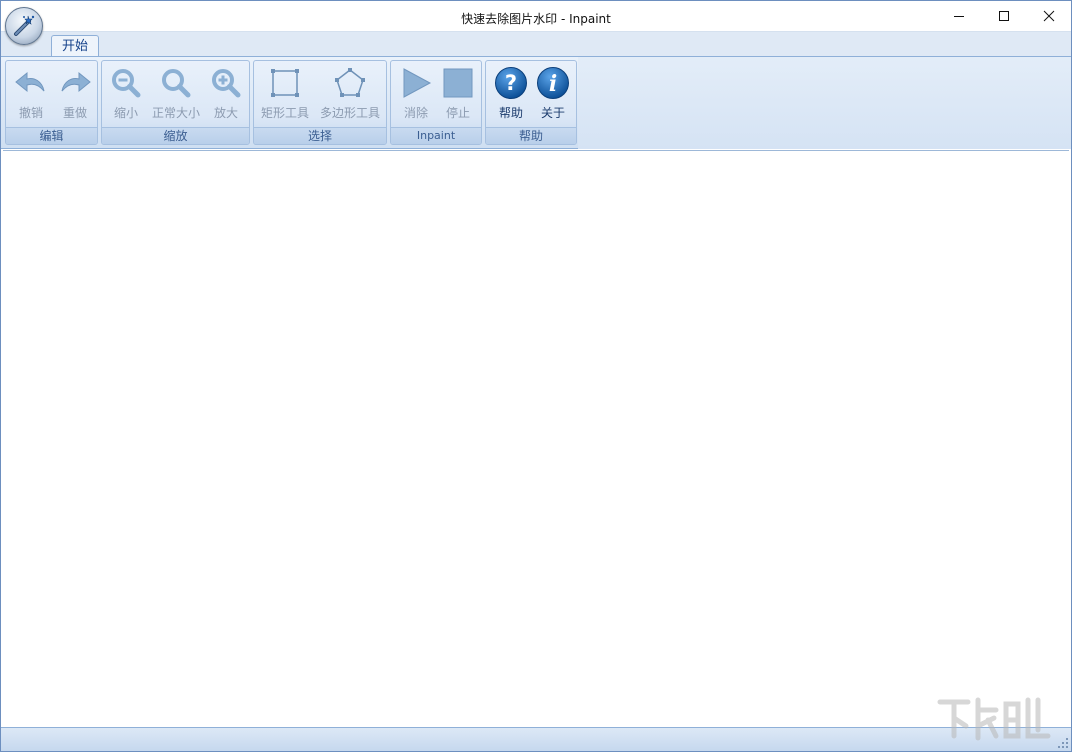 This screenshot has height=752, width=1072. Describe the element at coordinates (458, 83) in the screenshot. I see `stop-icon` at that location.